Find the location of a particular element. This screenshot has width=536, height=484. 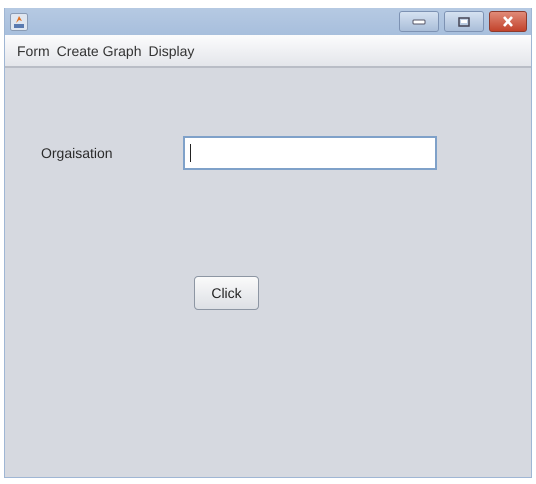

minimize-button is located at coordinates (419, 21).